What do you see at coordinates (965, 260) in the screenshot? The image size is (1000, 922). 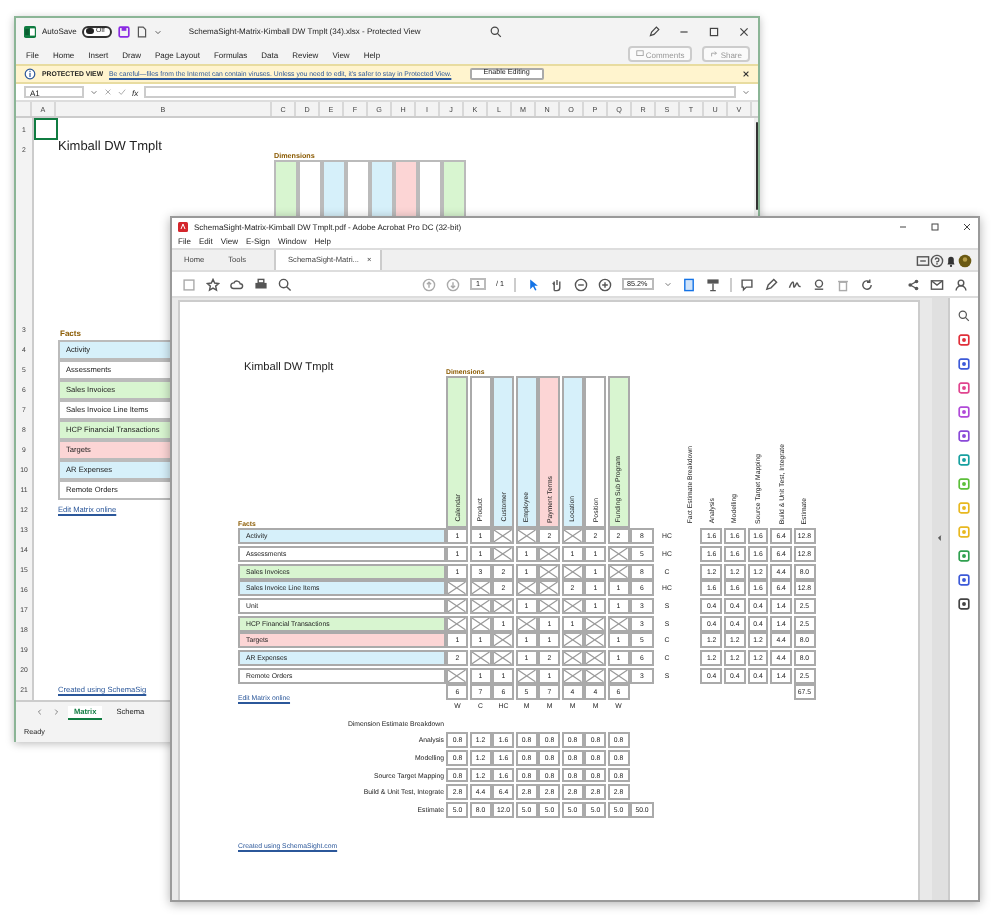 I see `avatar-icon` at bounding box center [965, 260].